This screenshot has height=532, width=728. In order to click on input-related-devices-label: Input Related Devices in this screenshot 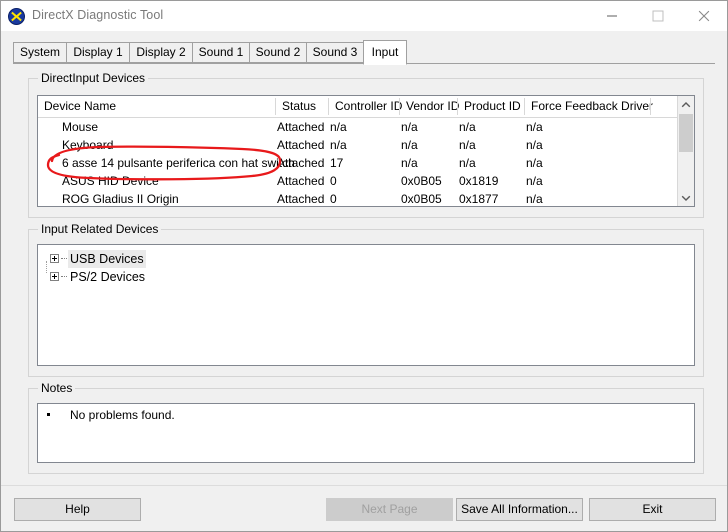, I will do `click(100, 229)`.